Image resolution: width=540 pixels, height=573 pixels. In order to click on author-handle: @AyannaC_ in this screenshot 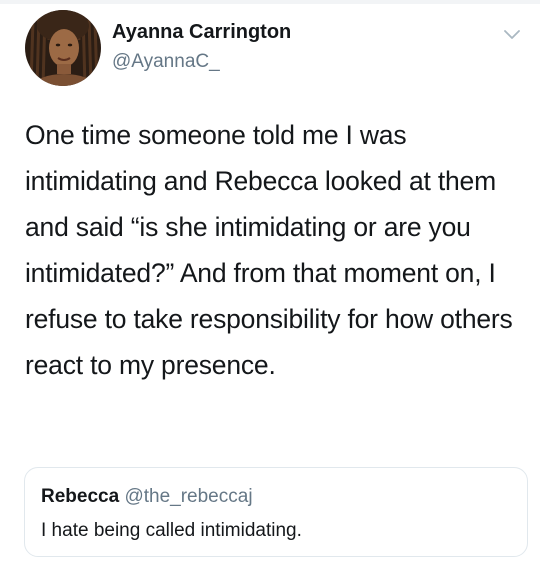, I will do `click(201, 62)`.